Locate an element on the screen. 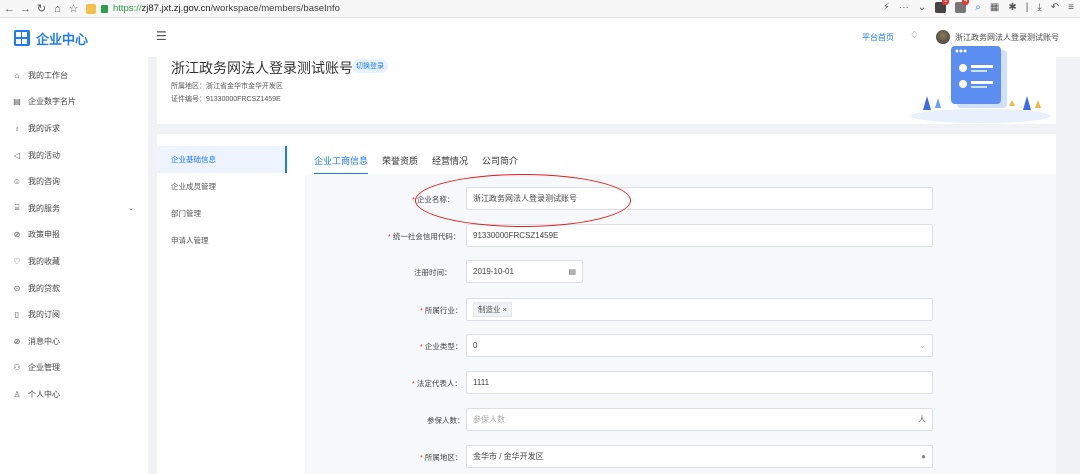 This screenshot has height=474, width=1080. profile-illustration is located at coordinates (981, 84).